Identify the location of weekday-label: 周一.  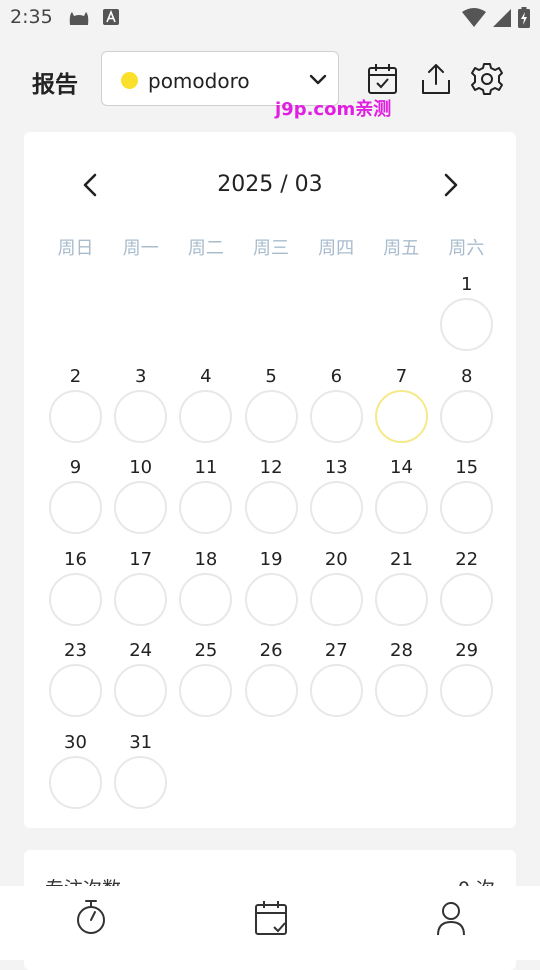
(140, 248).